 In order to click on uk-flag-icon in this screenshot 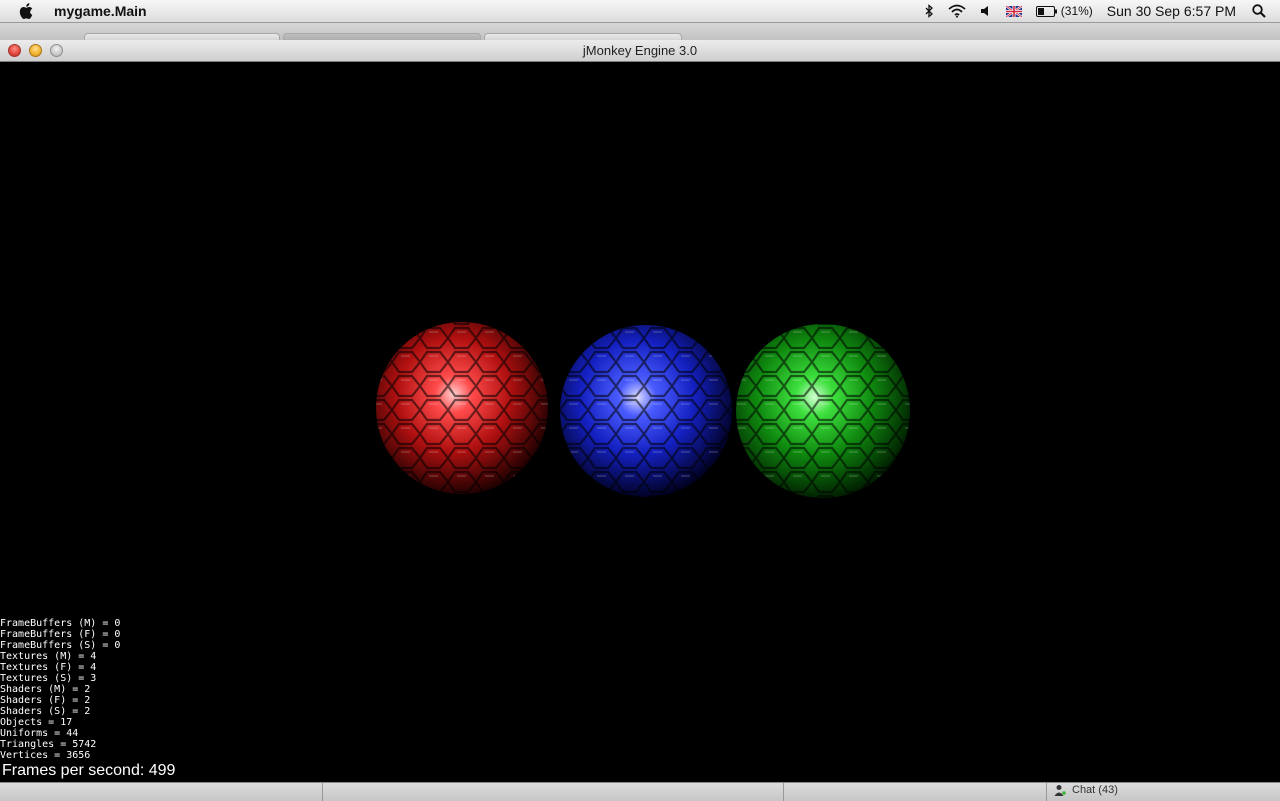, I will do `click(1013, 11)`.